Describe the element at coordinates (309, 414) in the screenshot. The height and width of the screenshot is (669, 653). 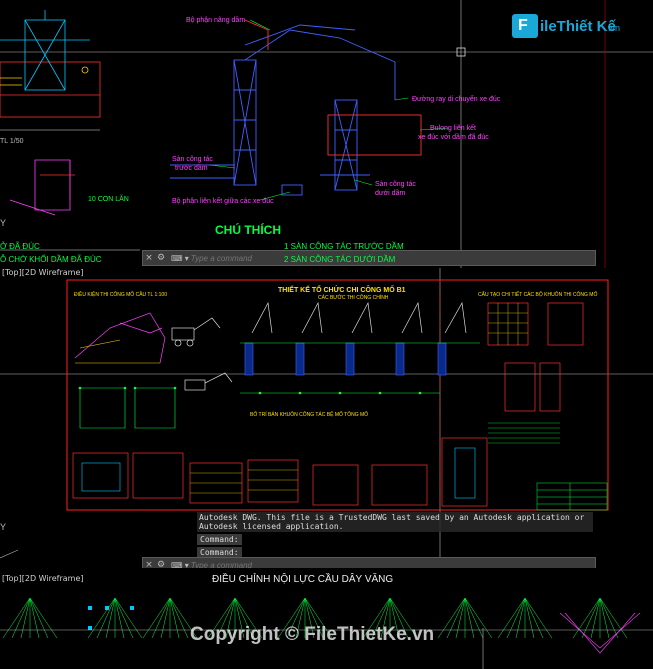
I see `mid-title: BỐ TRÍ BÁN KHUÔN CÔNG TÁC BỆ MỐ TÔNG MỐ` at that location.